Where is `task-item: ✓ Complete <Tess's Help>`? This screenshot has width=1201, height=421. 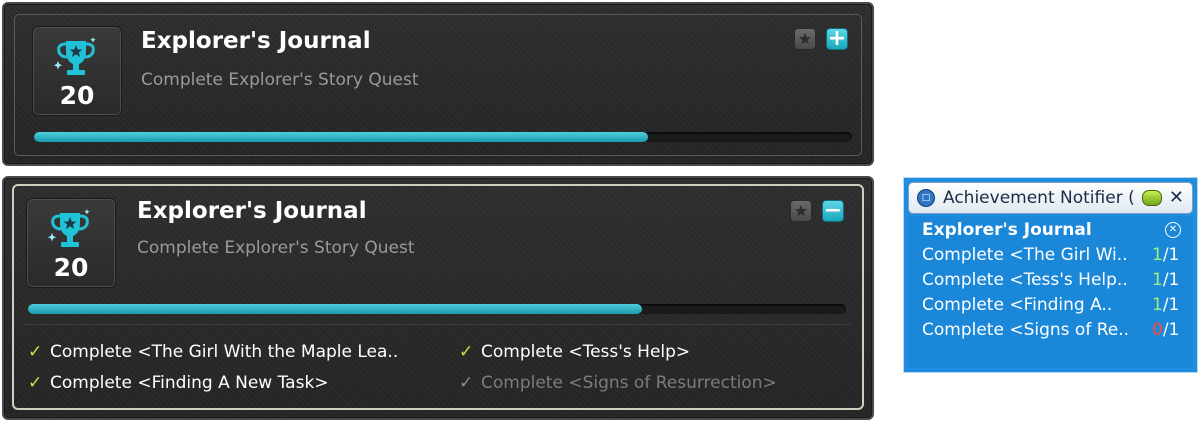
task-item: ✓ Complete <Tess's Help> is located at coordinates (575, 352).